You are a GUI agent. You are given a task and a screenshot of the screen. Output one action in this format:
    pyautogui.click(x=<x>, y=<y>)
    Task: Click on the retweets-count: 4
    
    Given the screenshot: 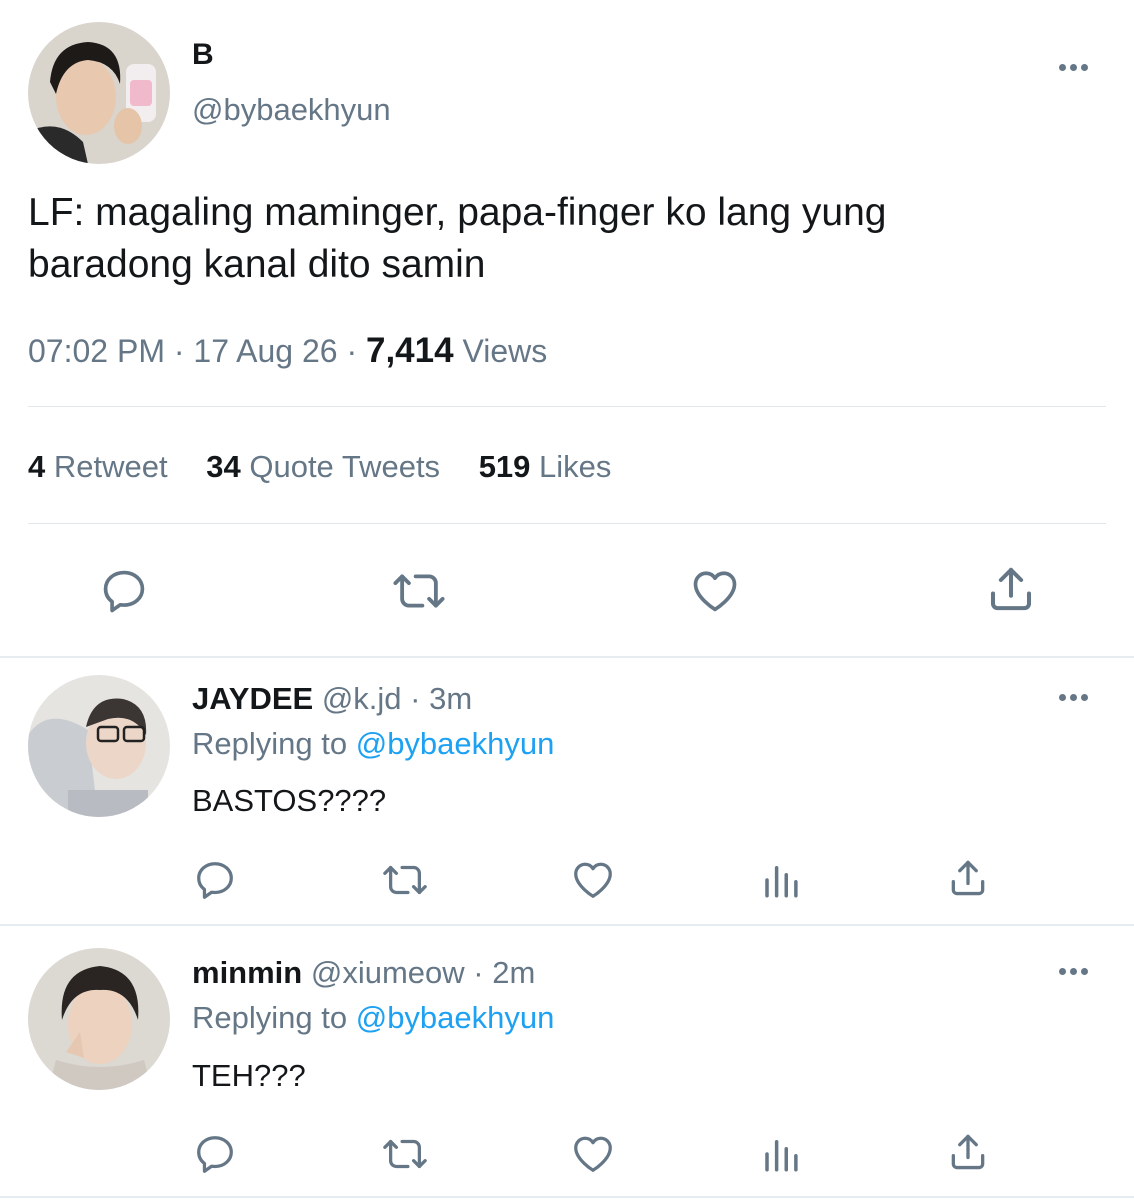 What is the action you would take?
    pyautogui.click(x=37, y=466)
    